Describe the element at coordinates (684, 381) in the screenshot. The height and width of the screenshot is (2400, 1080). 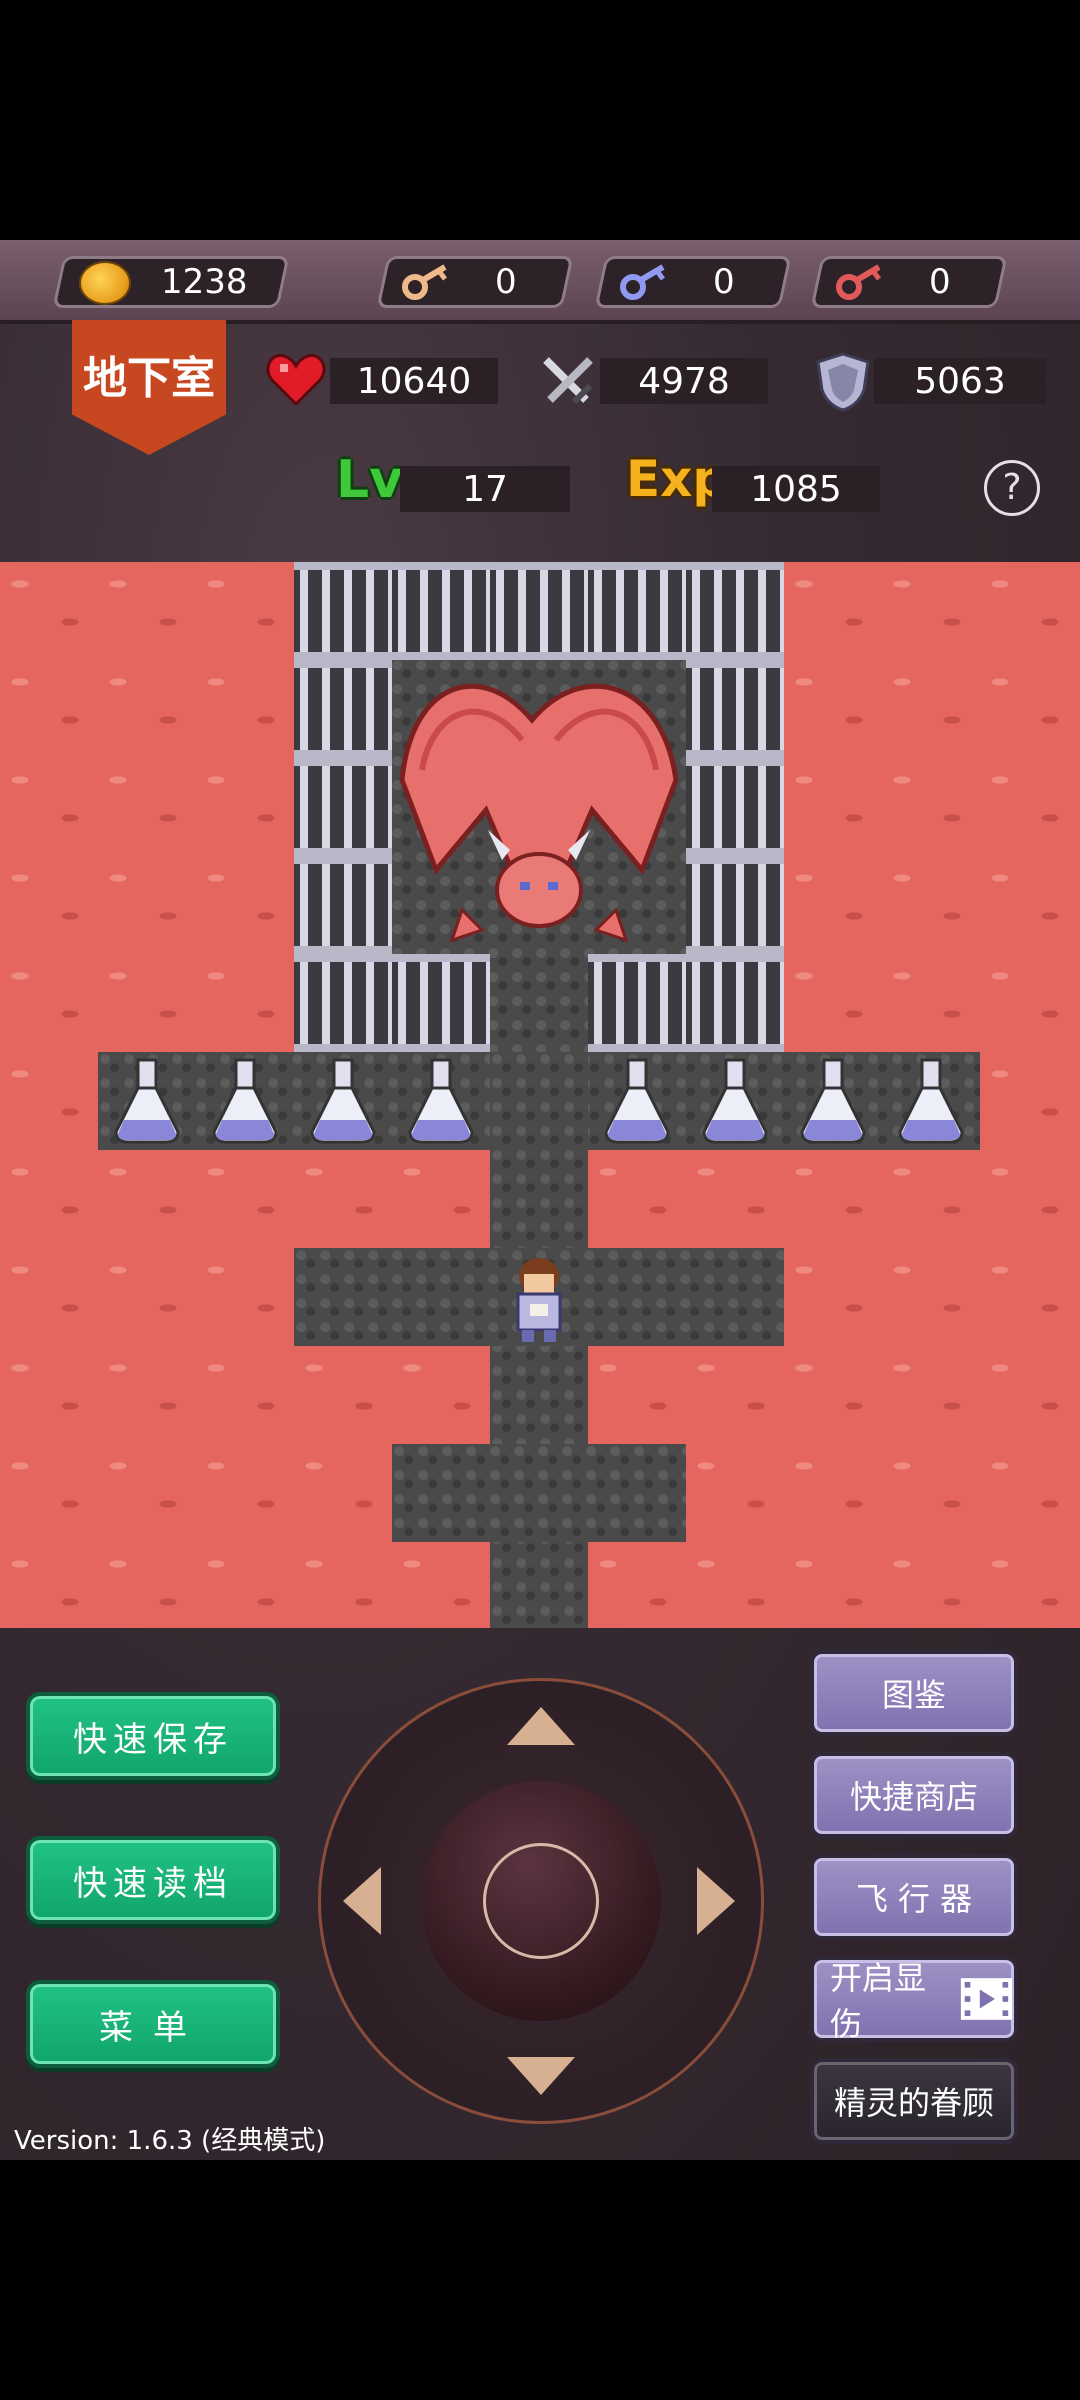
I see `attack-value: 4978` at that location.